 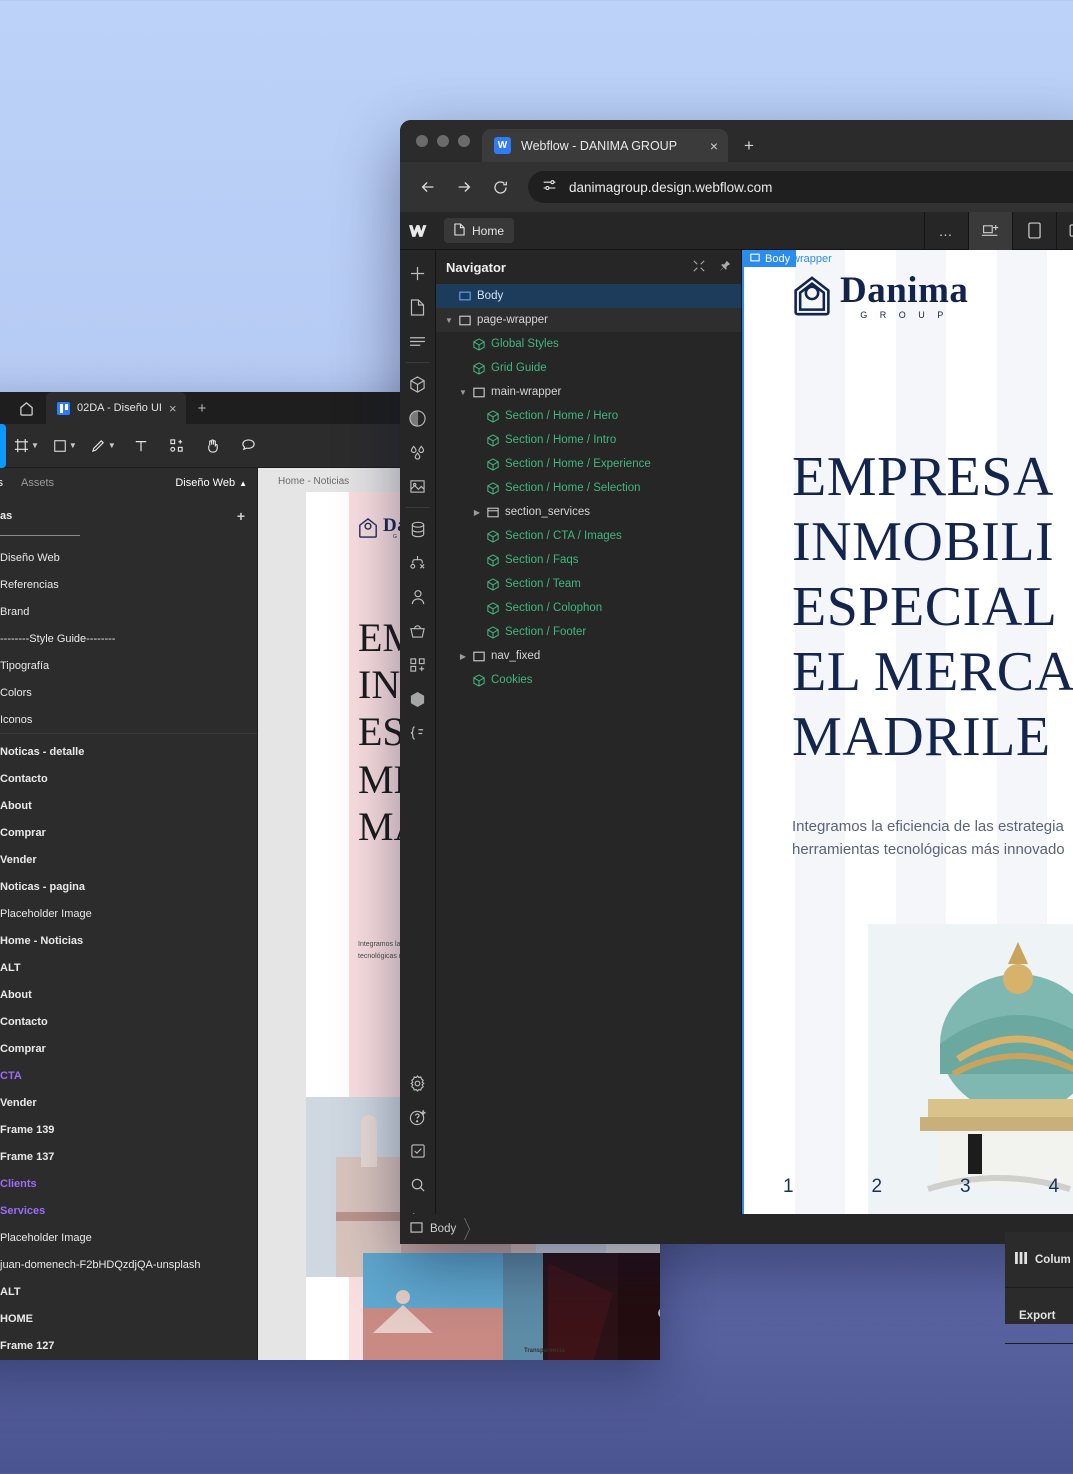 What do you see at coordinates (128, 1075) in the screenshot?
I see `figma-layer-item: CTA` at bounding box center [128, 1075].